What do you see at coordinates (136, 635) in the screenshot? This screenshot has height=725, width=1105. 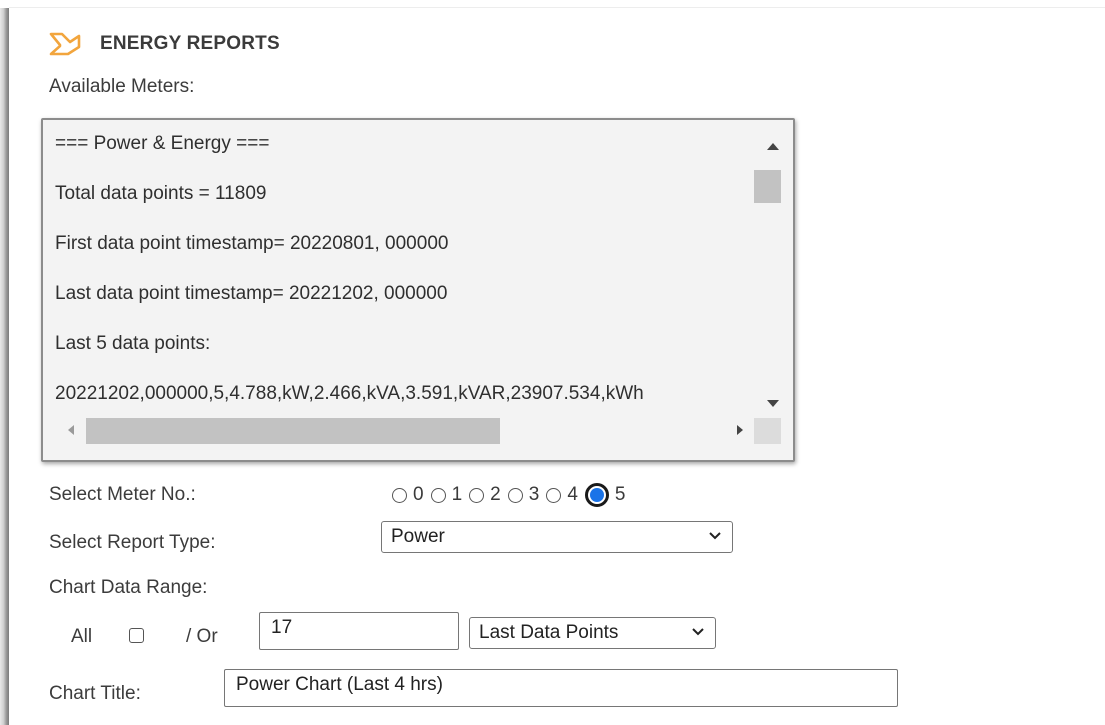 I see `all-checkbox` at bounding box center [136, 635].